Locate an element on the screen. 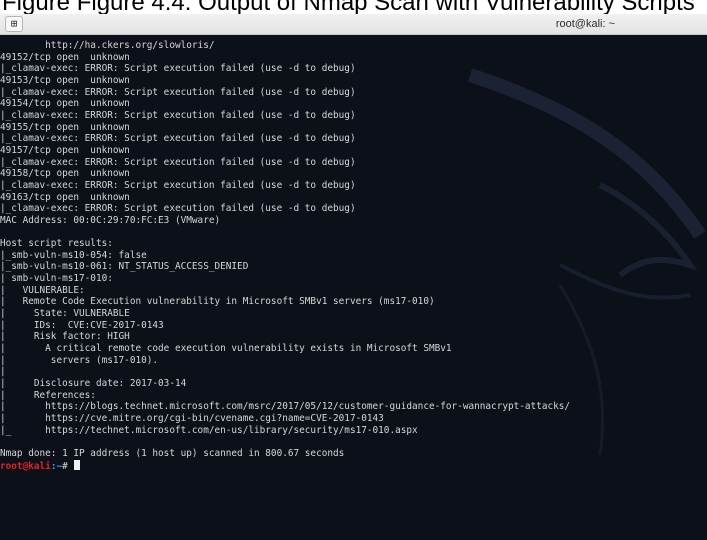 This screenshot has width=707, height=540. terminal-line: | smb-vuln-ms17-010: is located at coordinates (56, 279).